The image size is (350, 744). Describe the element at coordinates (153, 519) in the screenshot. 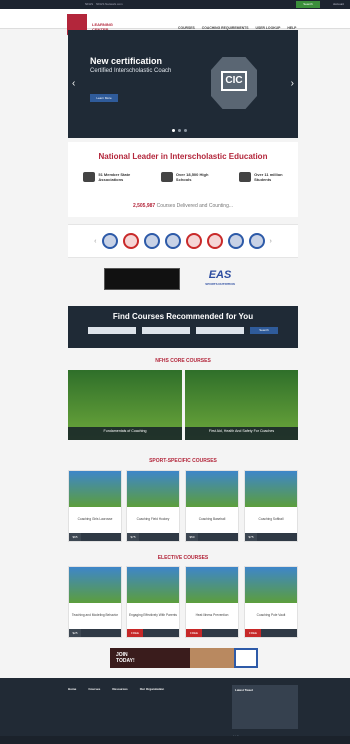

I see `course-title: Coaching Field Hockey` at that location.